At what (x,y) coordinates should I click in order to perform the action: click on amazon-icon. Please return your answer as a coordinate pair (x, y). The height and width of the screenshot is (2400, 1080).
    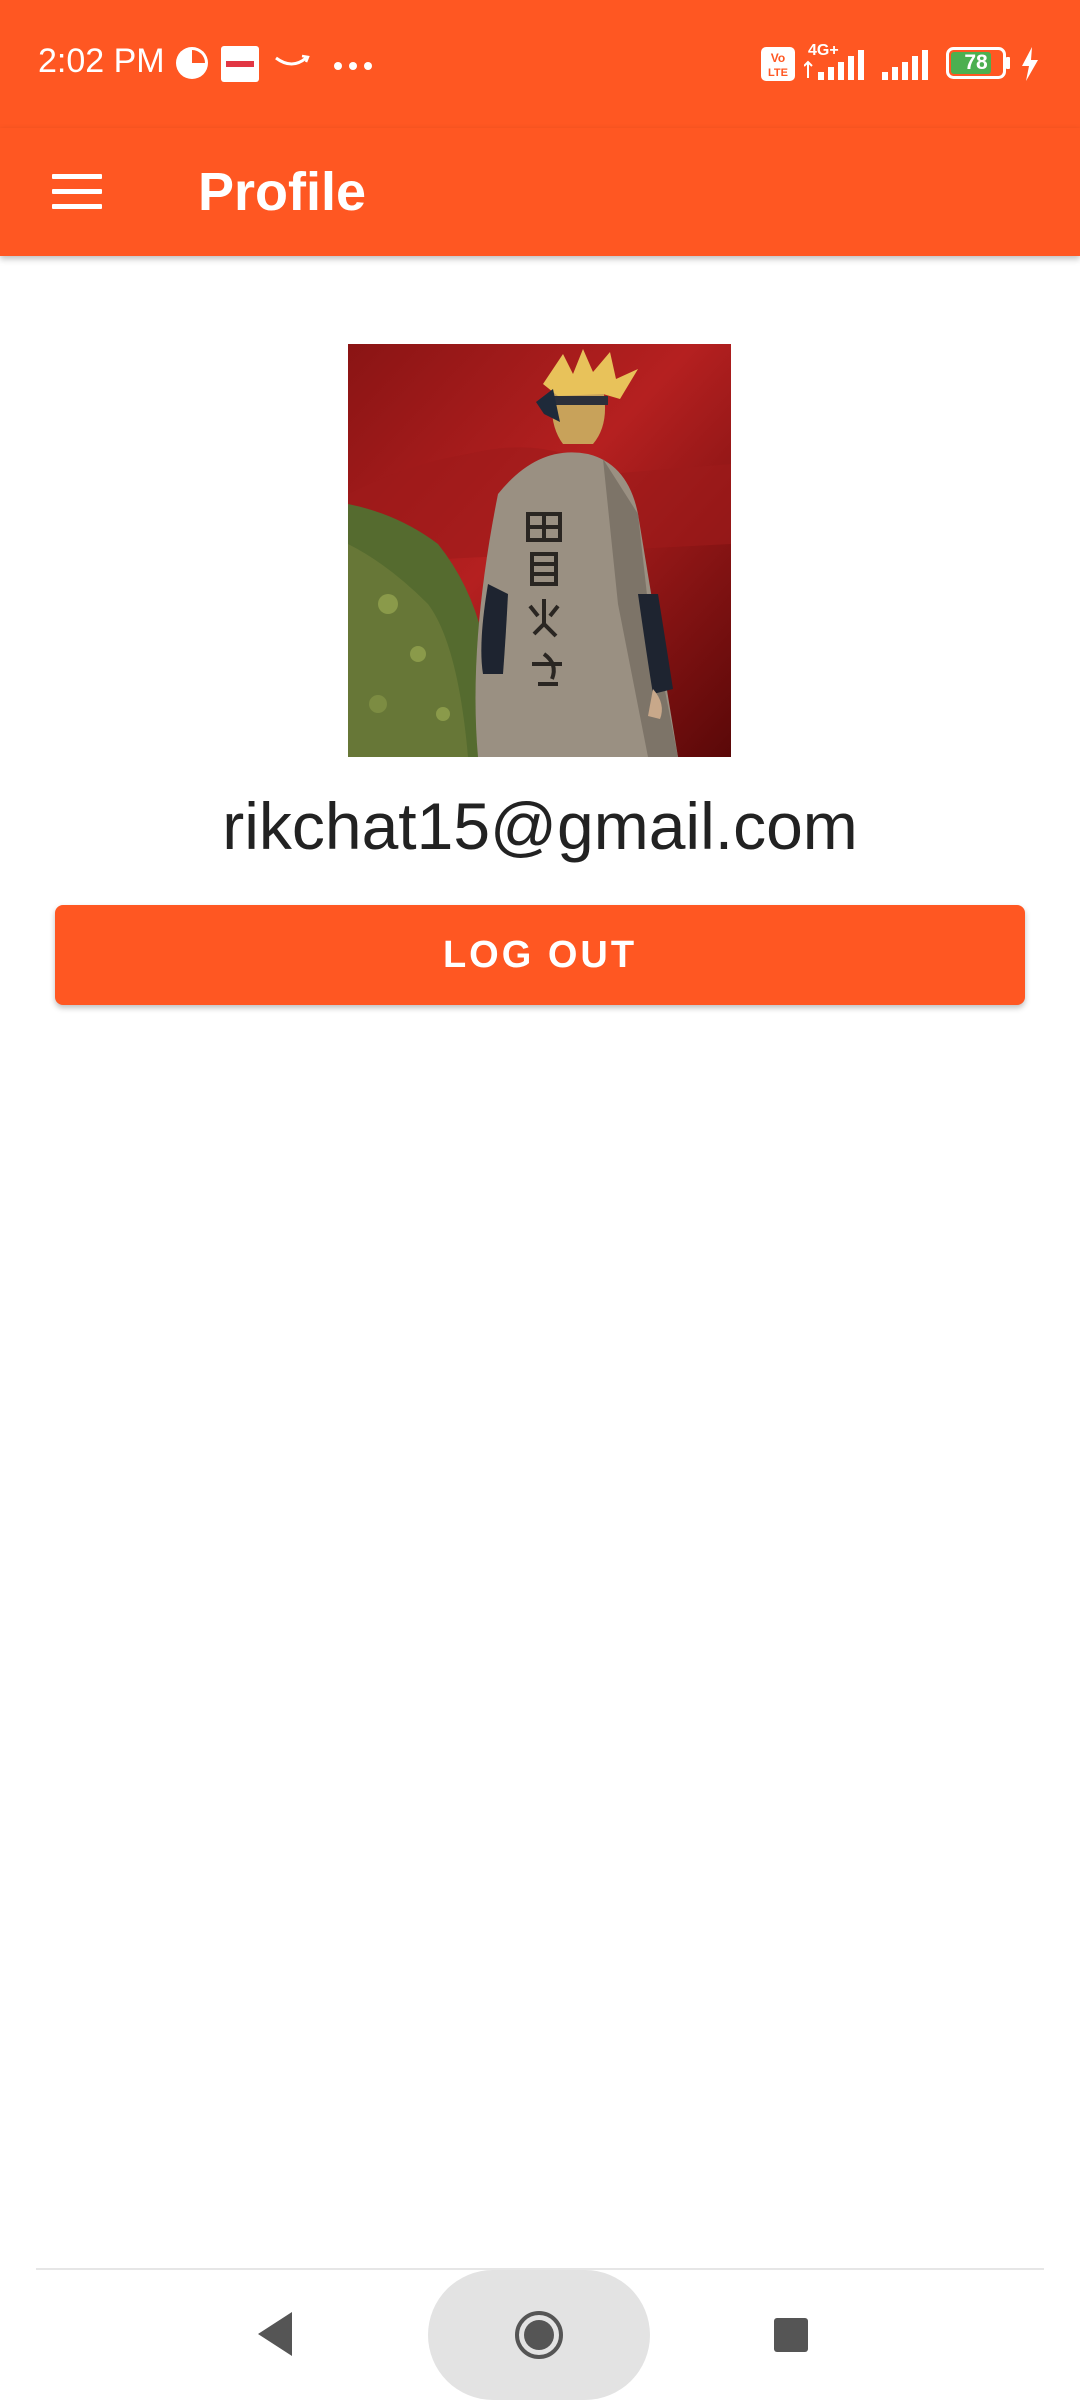
    Looking at the image, I should click on (292, 64).